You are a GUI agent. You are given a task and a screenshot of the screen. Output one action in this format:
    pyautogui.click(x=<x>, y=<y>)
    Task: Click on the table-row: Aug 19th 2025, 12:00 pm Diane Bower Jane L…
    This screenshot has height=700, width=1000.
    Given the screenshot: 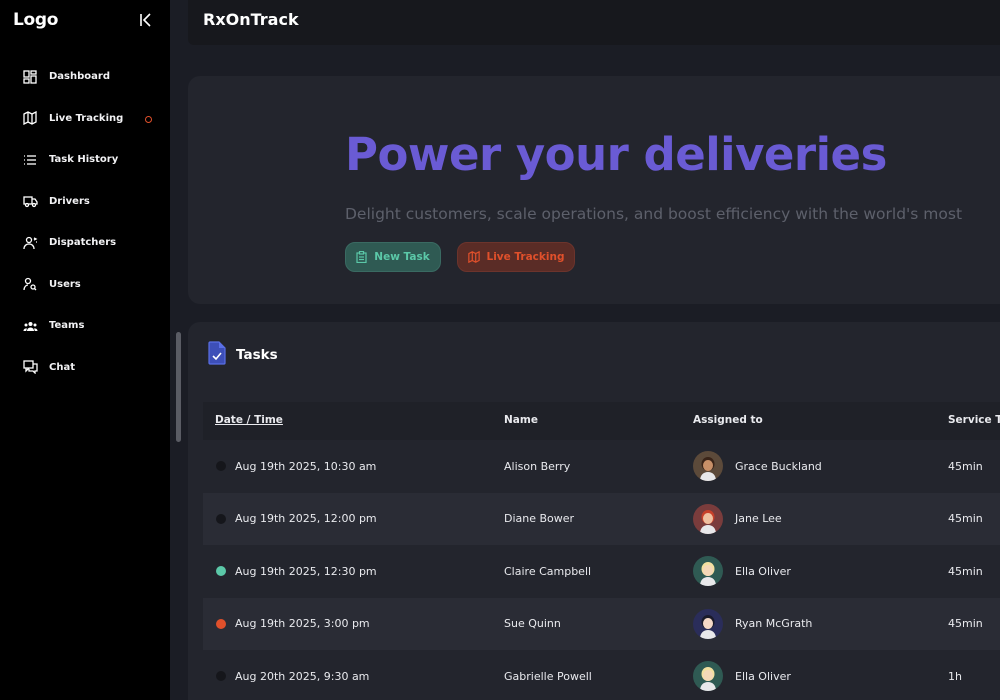 What is the action you would take?
    pyautogui.click(x=601, y=519)
    